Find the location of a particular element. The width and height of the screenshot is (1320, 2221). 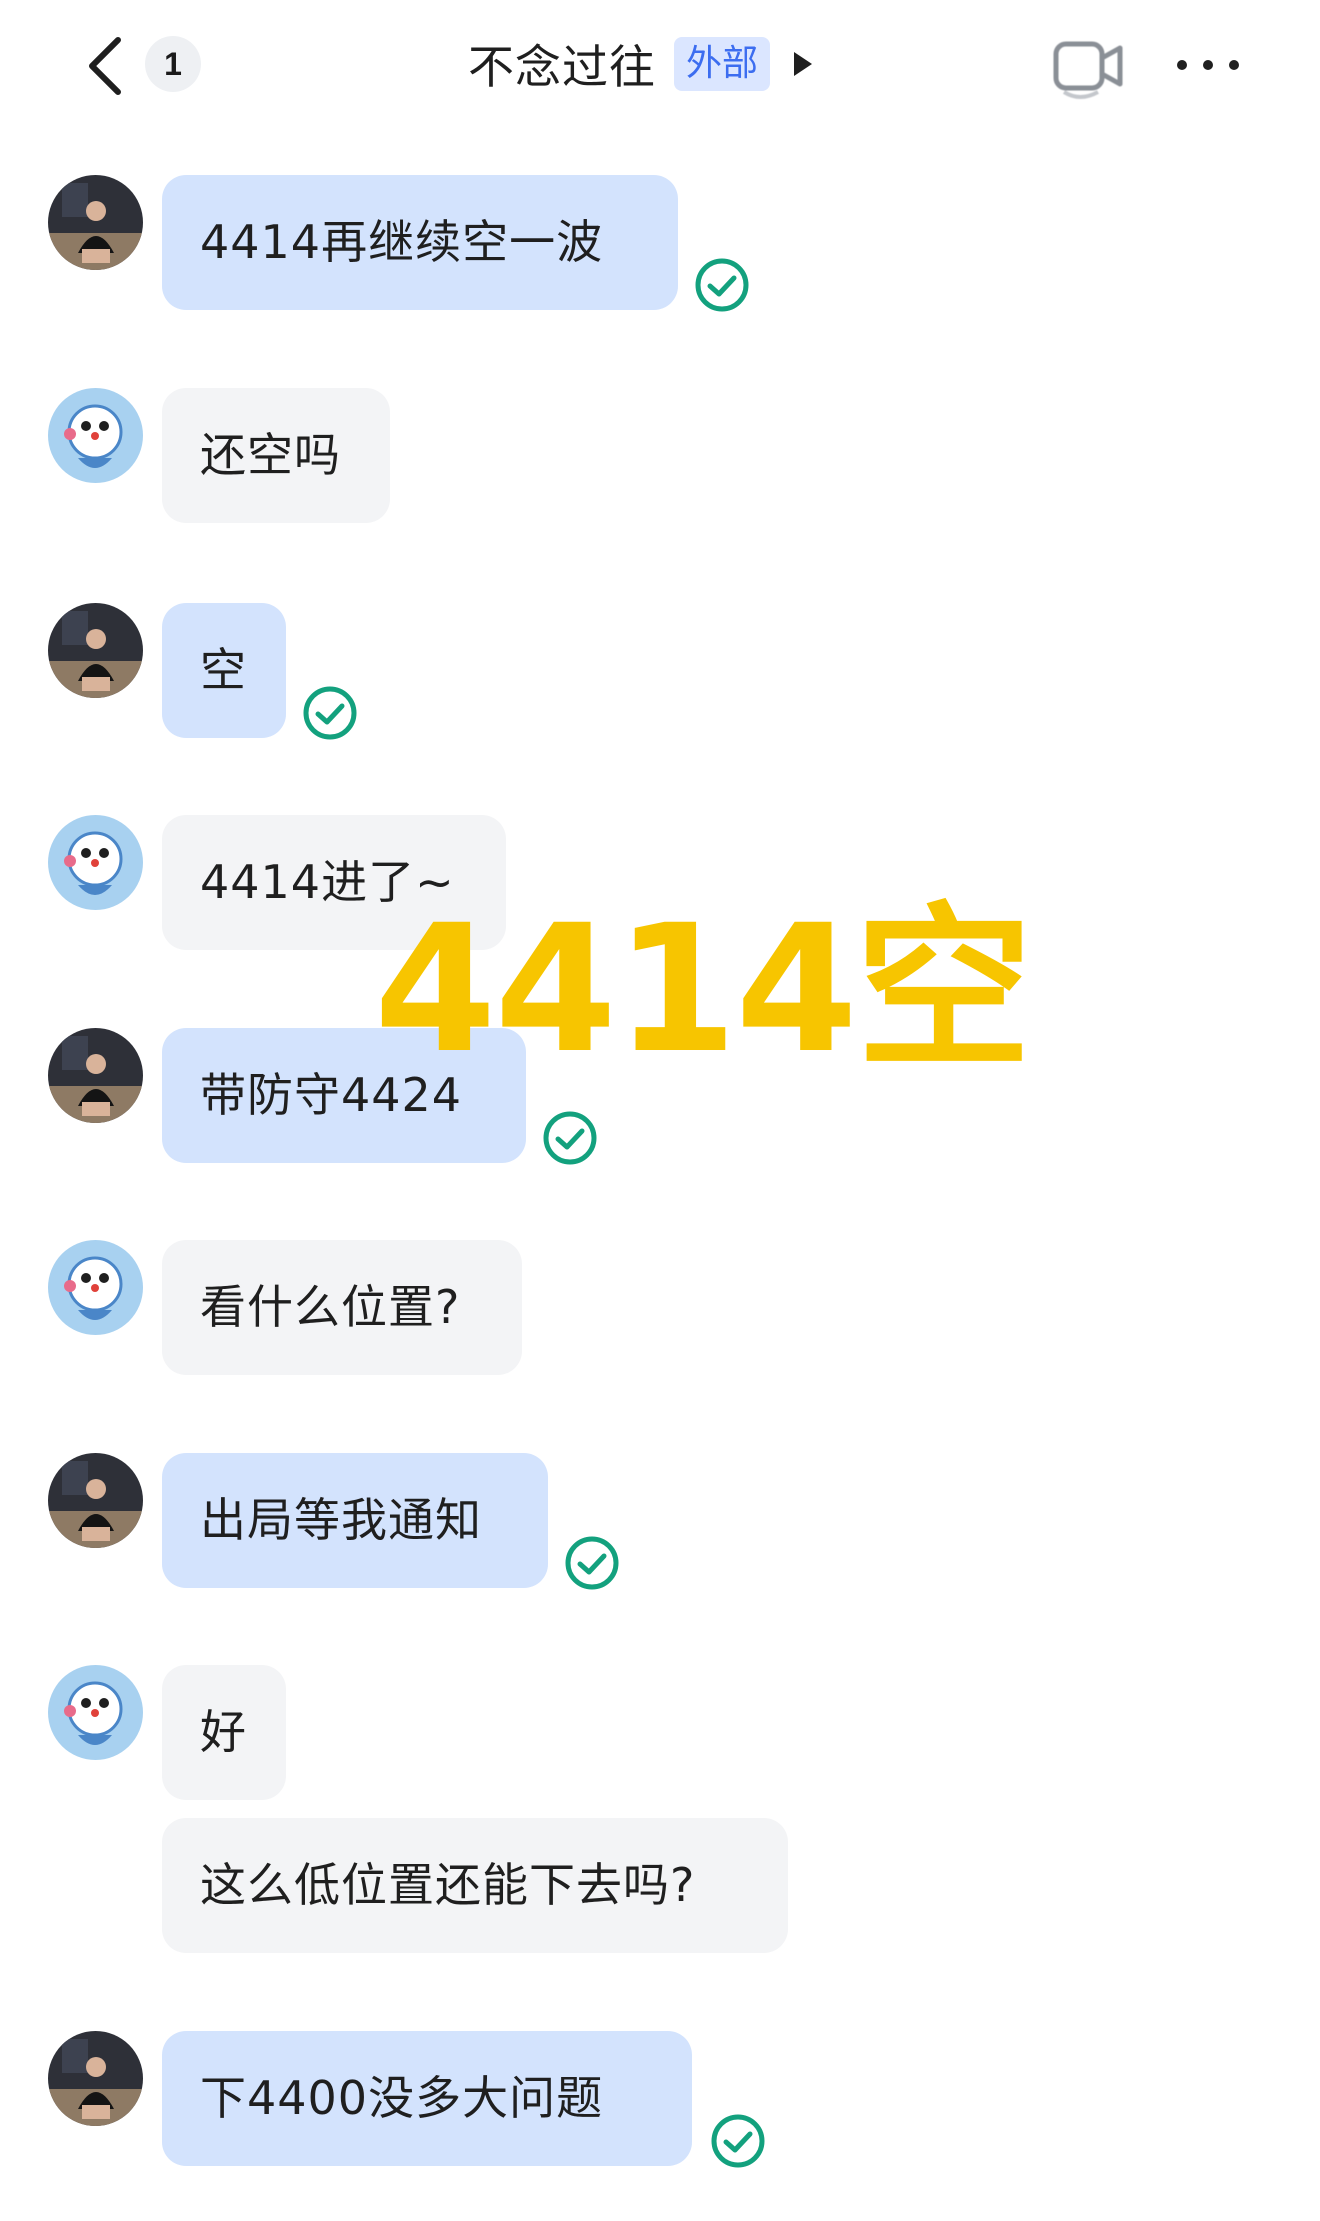

message-bubble-incoming: 4414进了~ is located at coordinates (334, 882).